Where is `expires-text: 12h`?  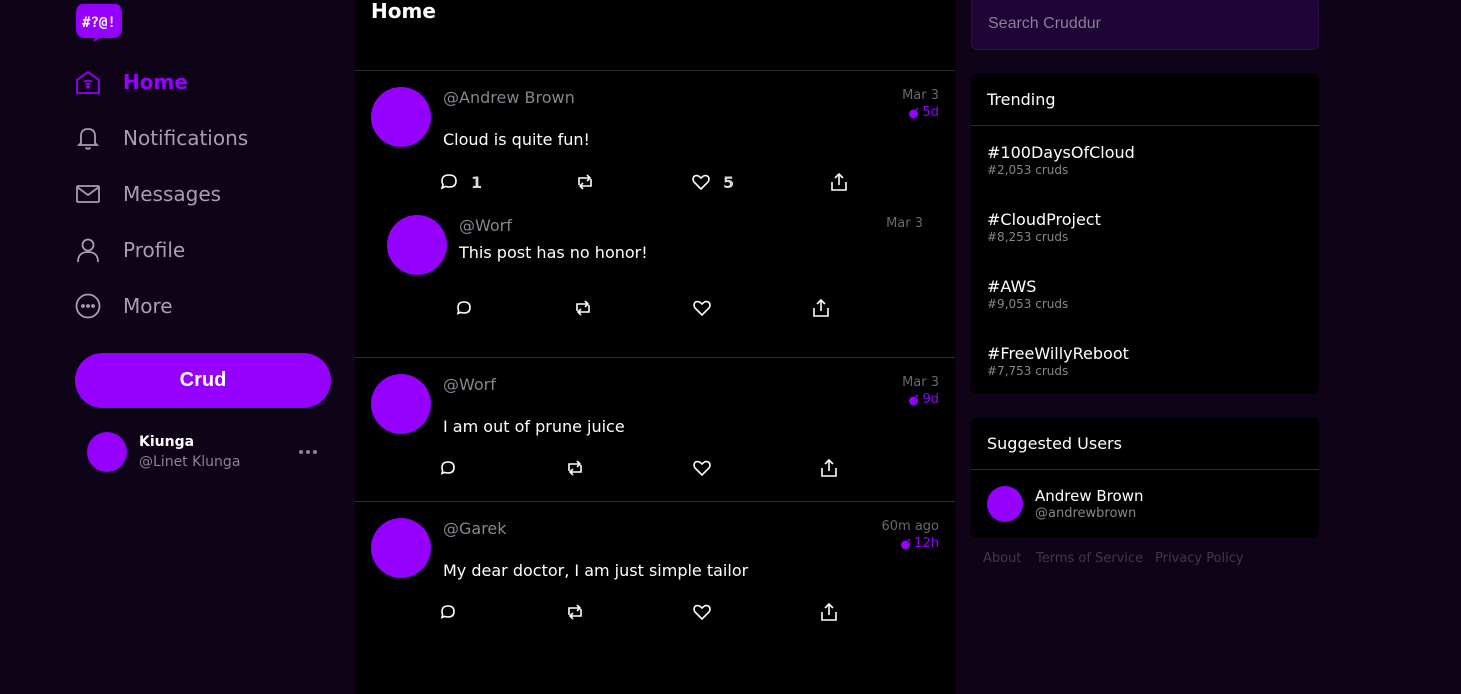 expires-text: 12h is located at coordinates (926, 543).